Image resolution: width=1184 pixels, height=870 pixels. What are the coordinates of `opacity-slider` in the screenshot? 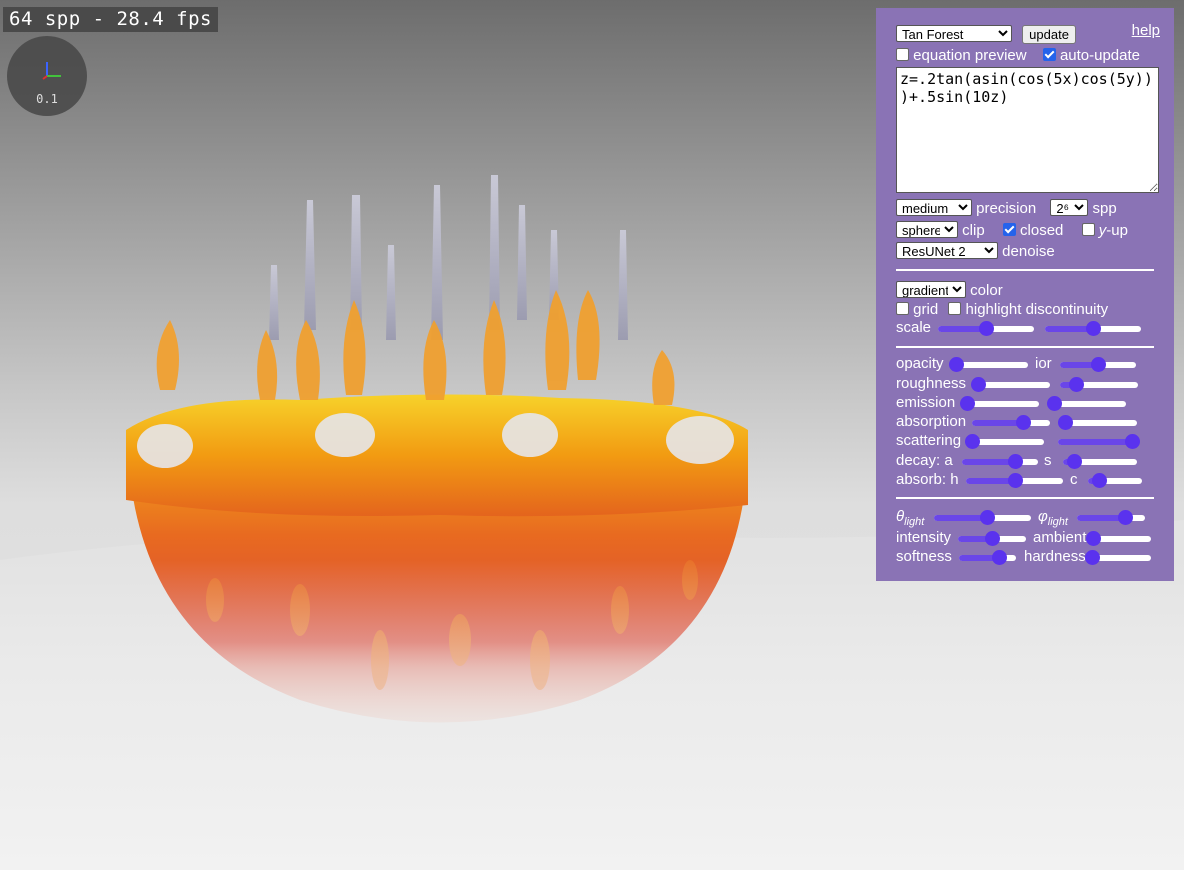 It's located at (988, 364).